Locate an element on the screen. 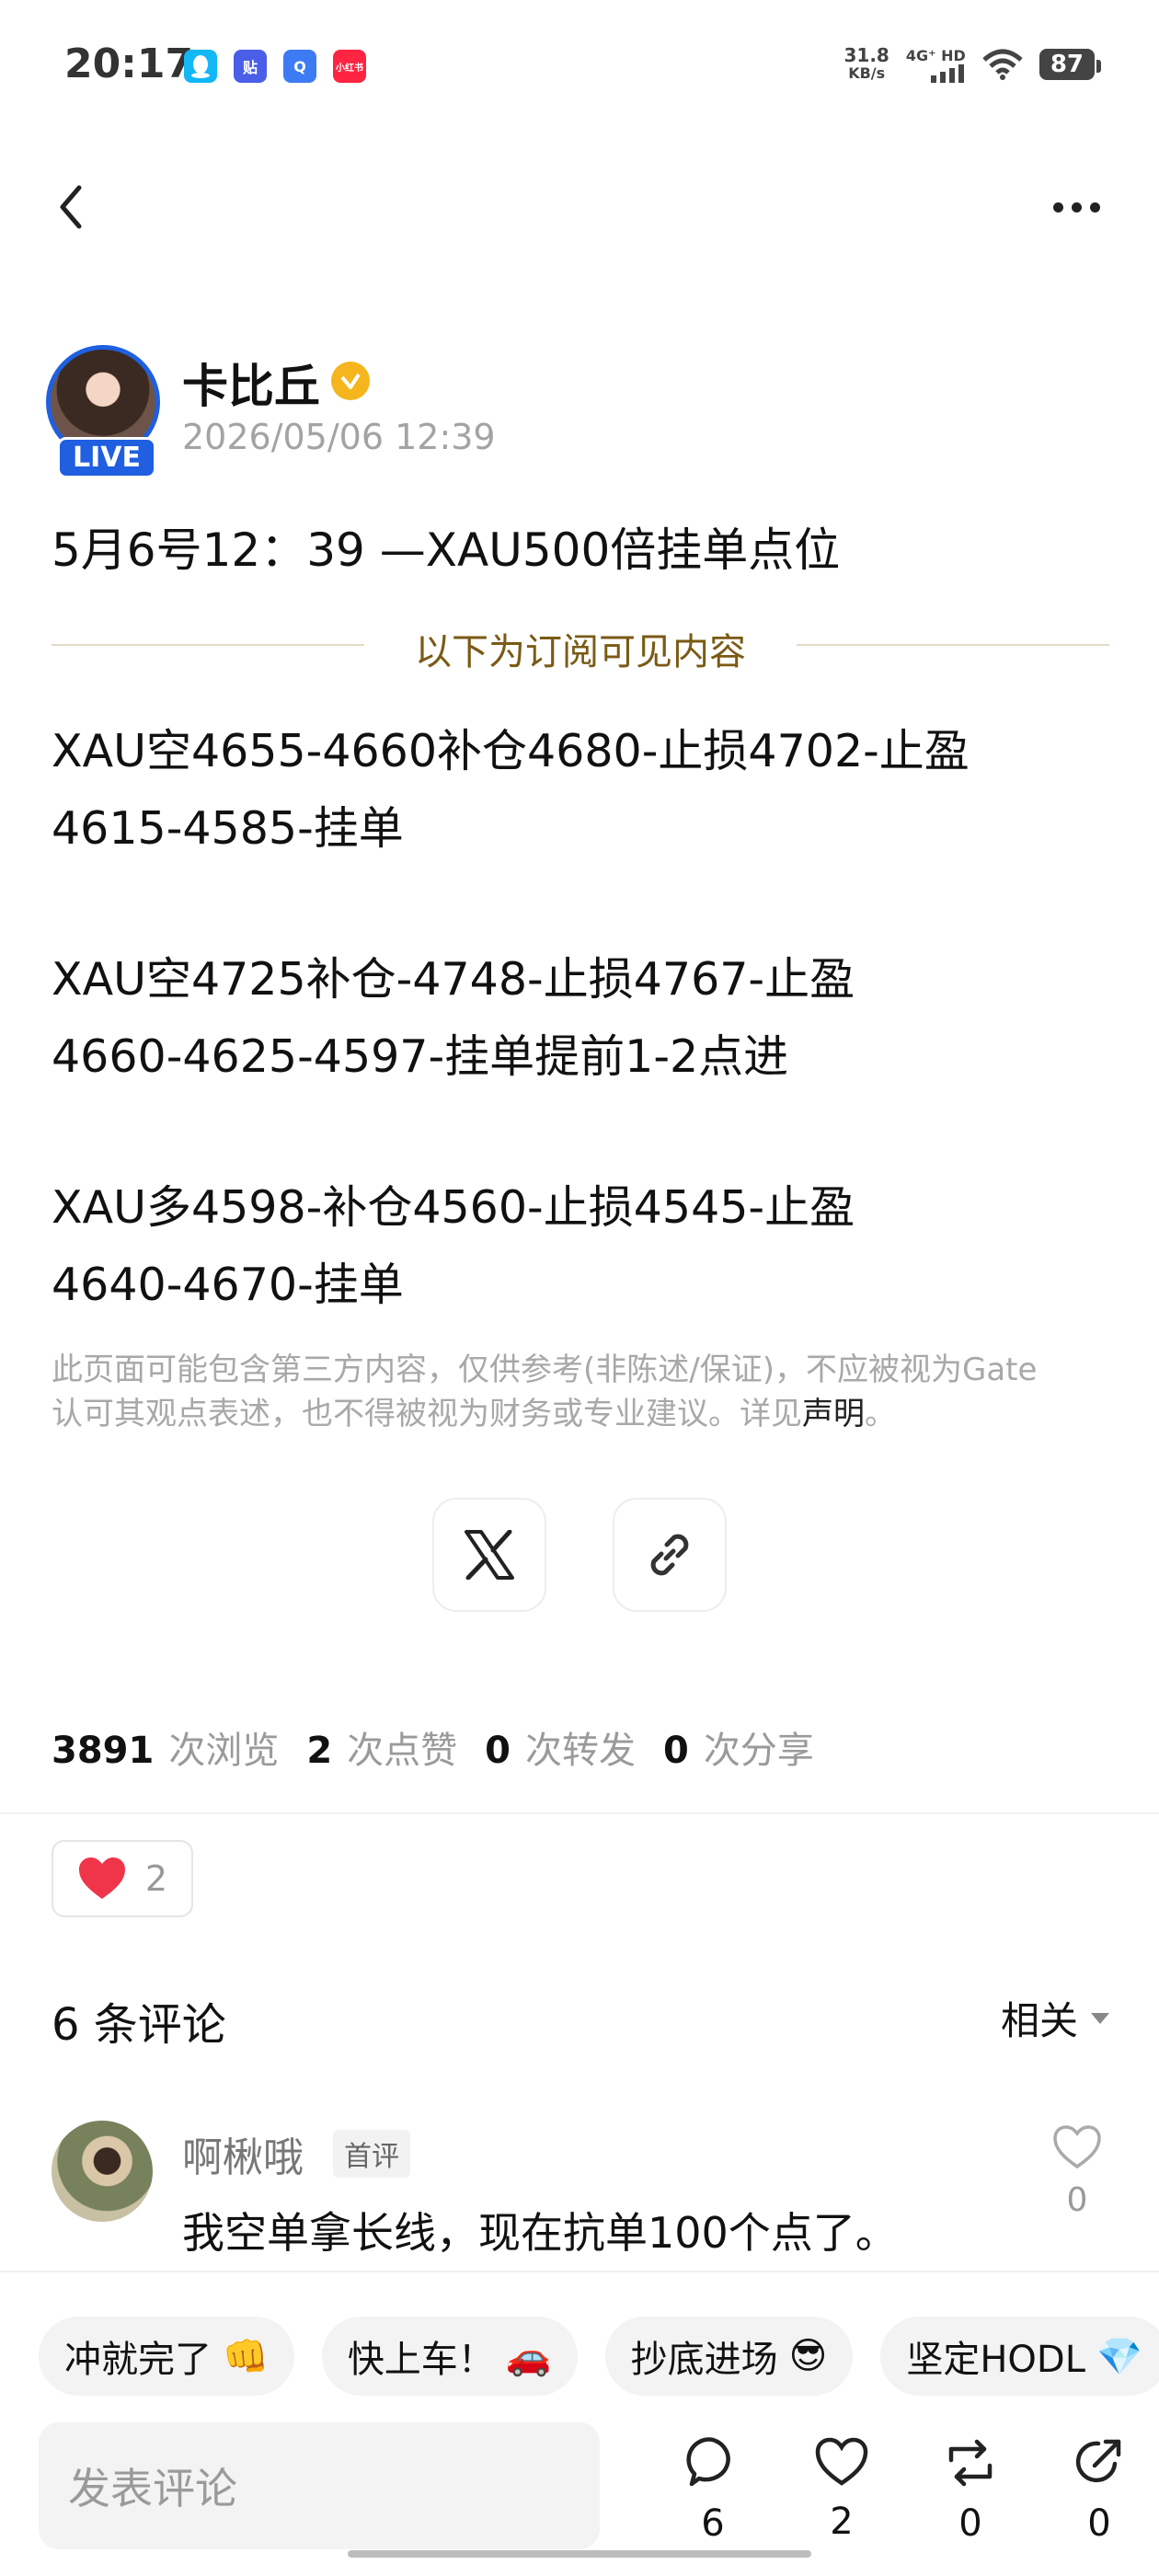 This screenshot has height=2576, width=1159. net-speed: 31.8 KB/s is located at coordinates (866, 64).